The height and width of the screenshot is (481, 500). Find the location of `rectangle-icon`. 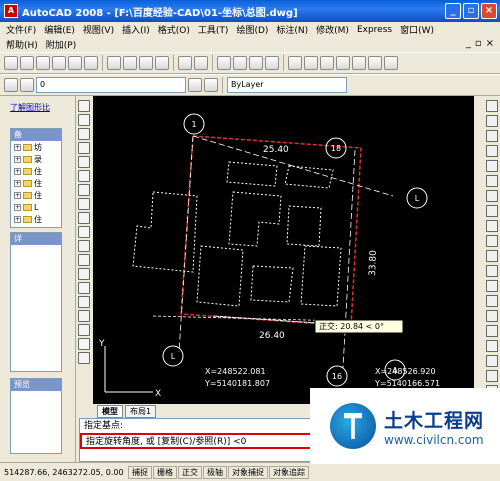

rectangle-icon is located at coordinates (84, 162).